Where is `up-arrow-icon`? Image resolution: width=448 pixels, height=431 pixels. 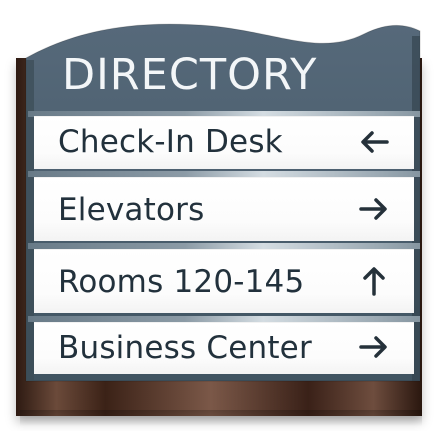 up-arrow-icon is located at coordinates (374, 281).